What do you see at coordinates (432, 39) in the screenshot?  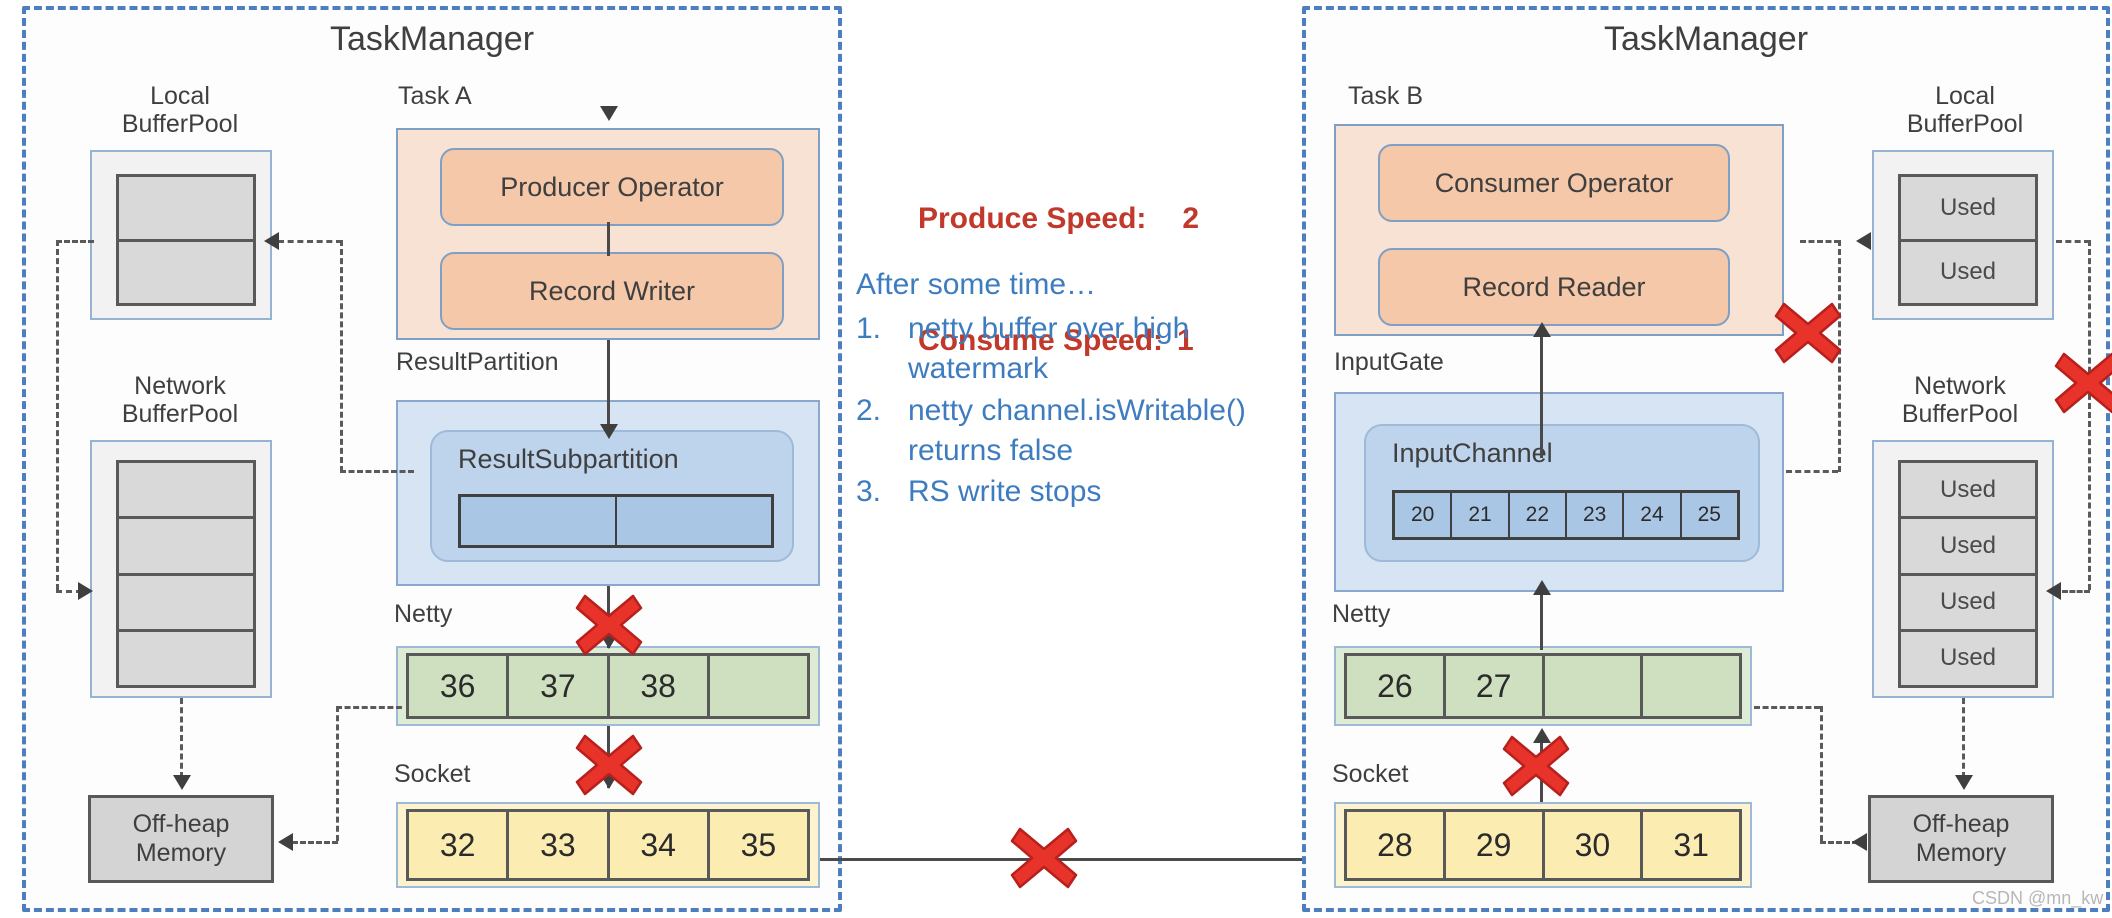 I see `left-taskmanager-title: TaskManager` at bounding box center [432, 39].